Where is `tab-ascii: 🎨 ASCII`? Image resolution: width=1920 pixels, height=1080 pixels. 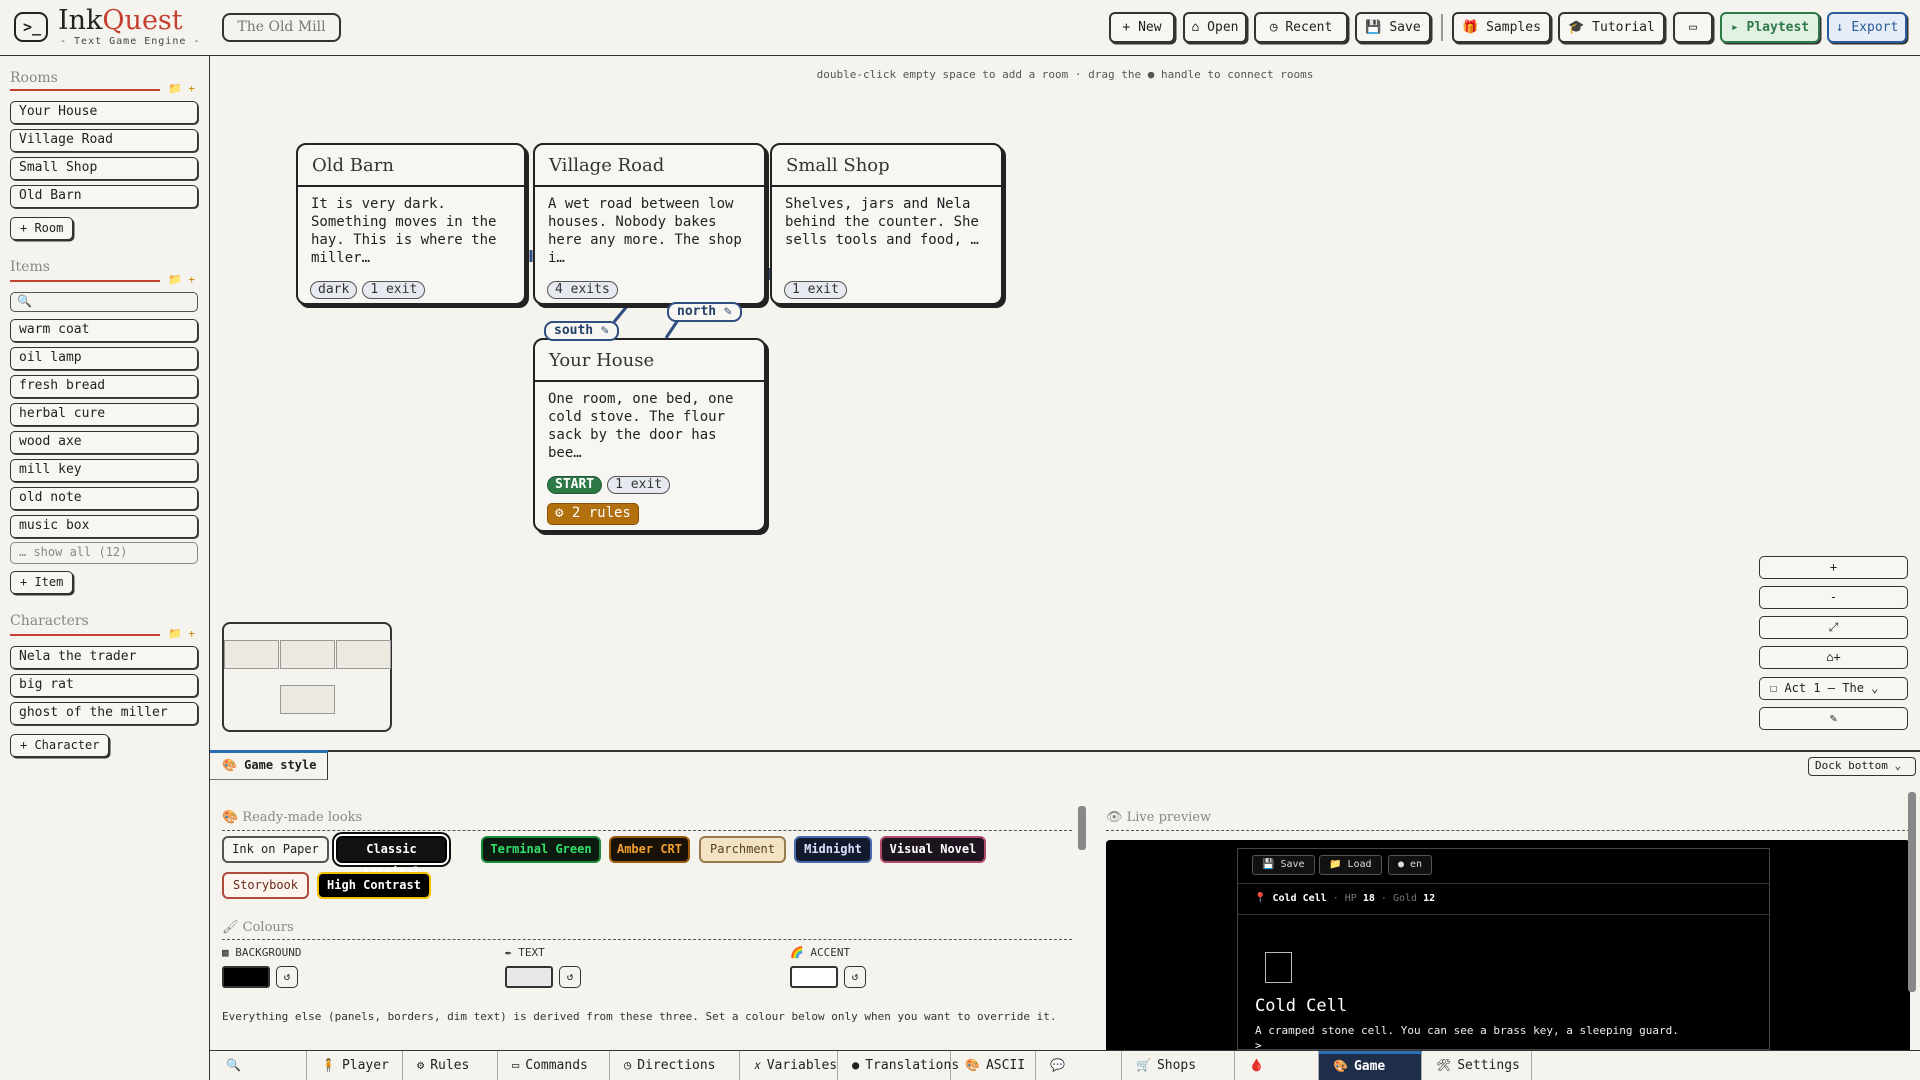
tab-ascii: 🎨 ASCII is located at coordinates (993, 1065).